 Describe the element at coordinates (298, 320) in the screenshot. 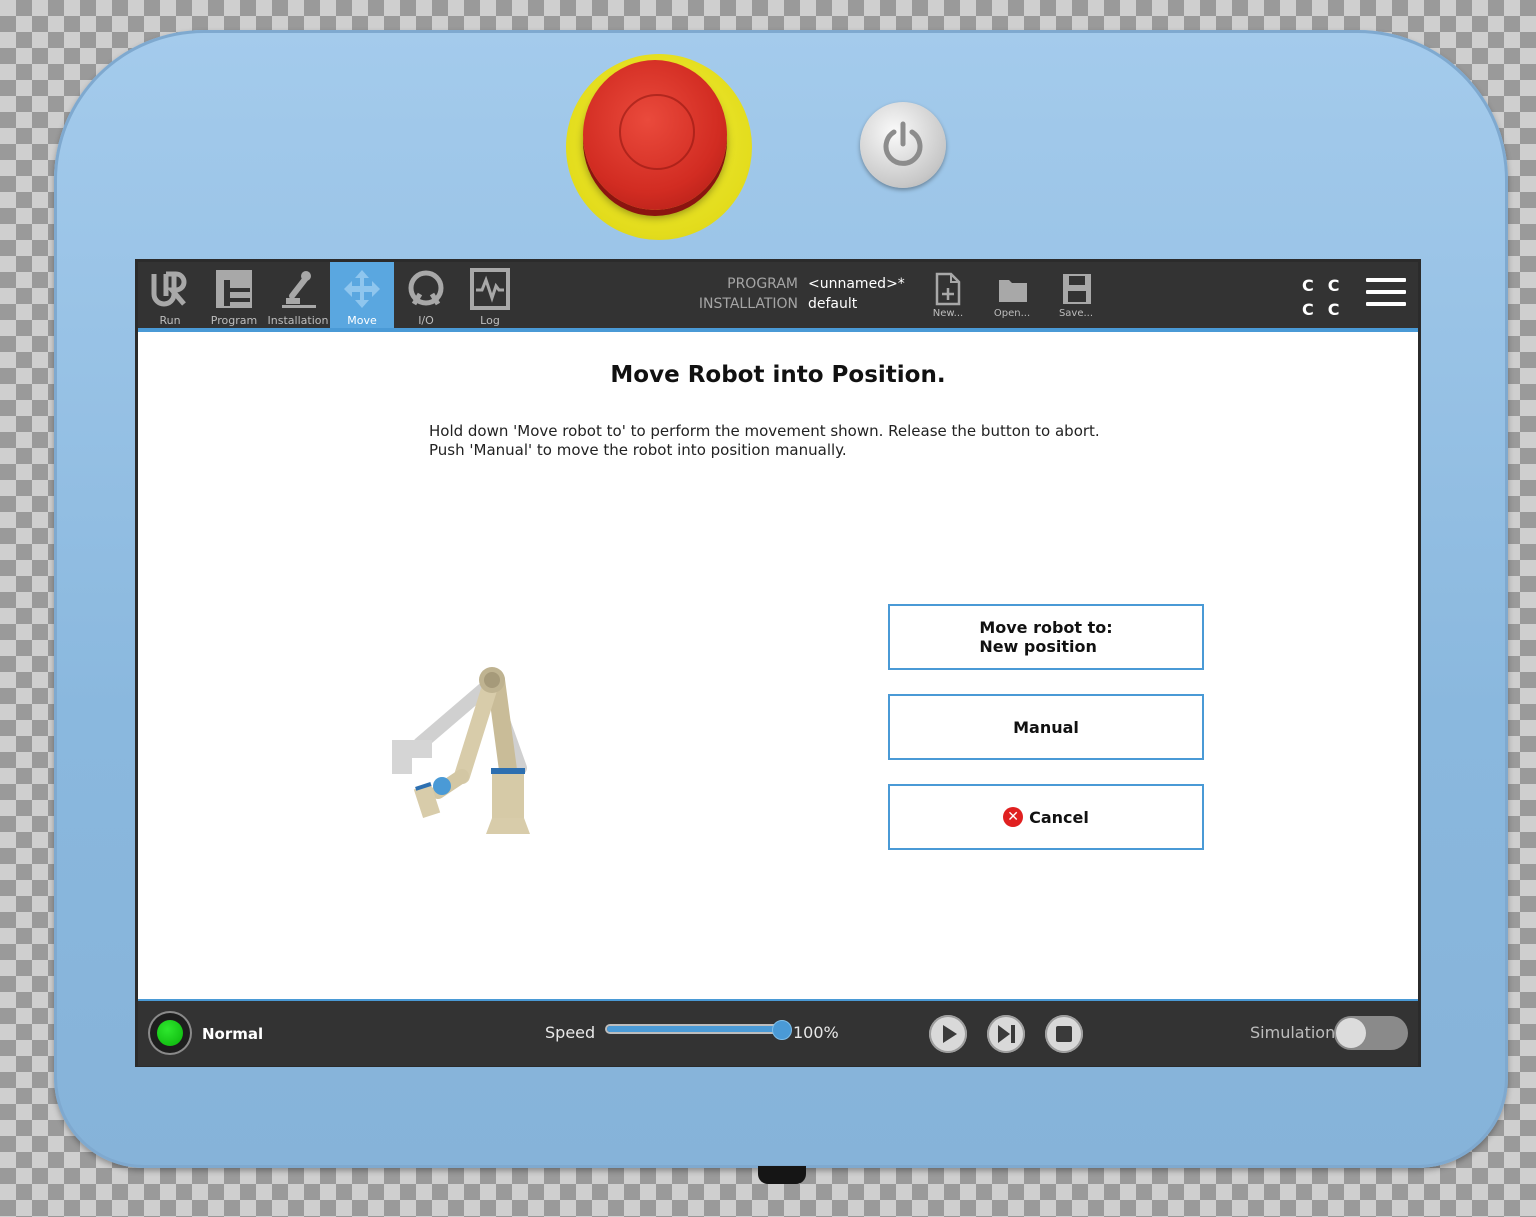

I see `tab-label: Installation` at that location.